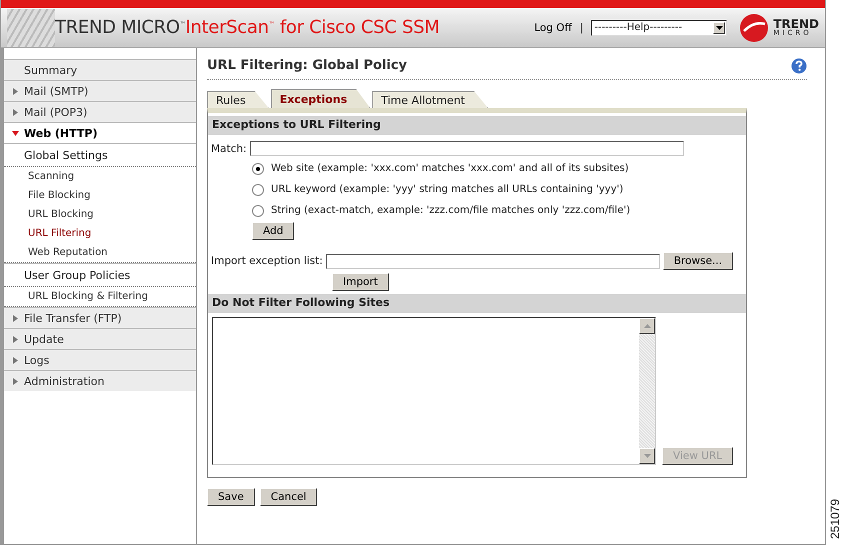  I want to click on nav-item: Logs, so click(100, 359).